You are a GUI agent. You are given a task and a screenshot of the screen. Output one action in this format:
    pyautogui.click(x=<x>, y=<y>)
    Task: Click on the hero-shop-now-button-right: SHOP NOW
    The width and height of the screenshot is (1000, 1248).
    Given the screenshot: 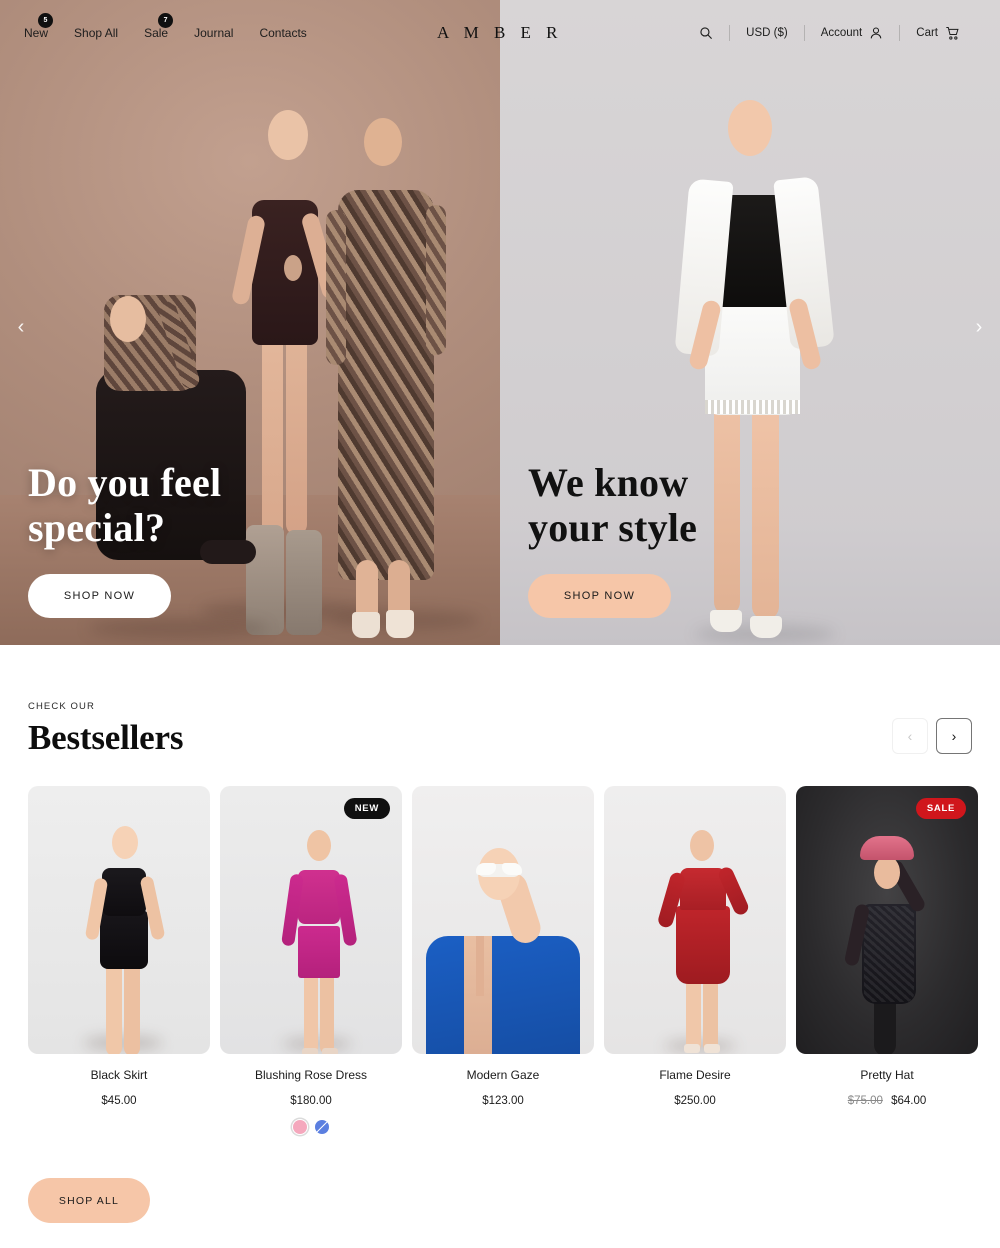 What is the action you would take?
    pyautogui.click(x=599, y=596)
    